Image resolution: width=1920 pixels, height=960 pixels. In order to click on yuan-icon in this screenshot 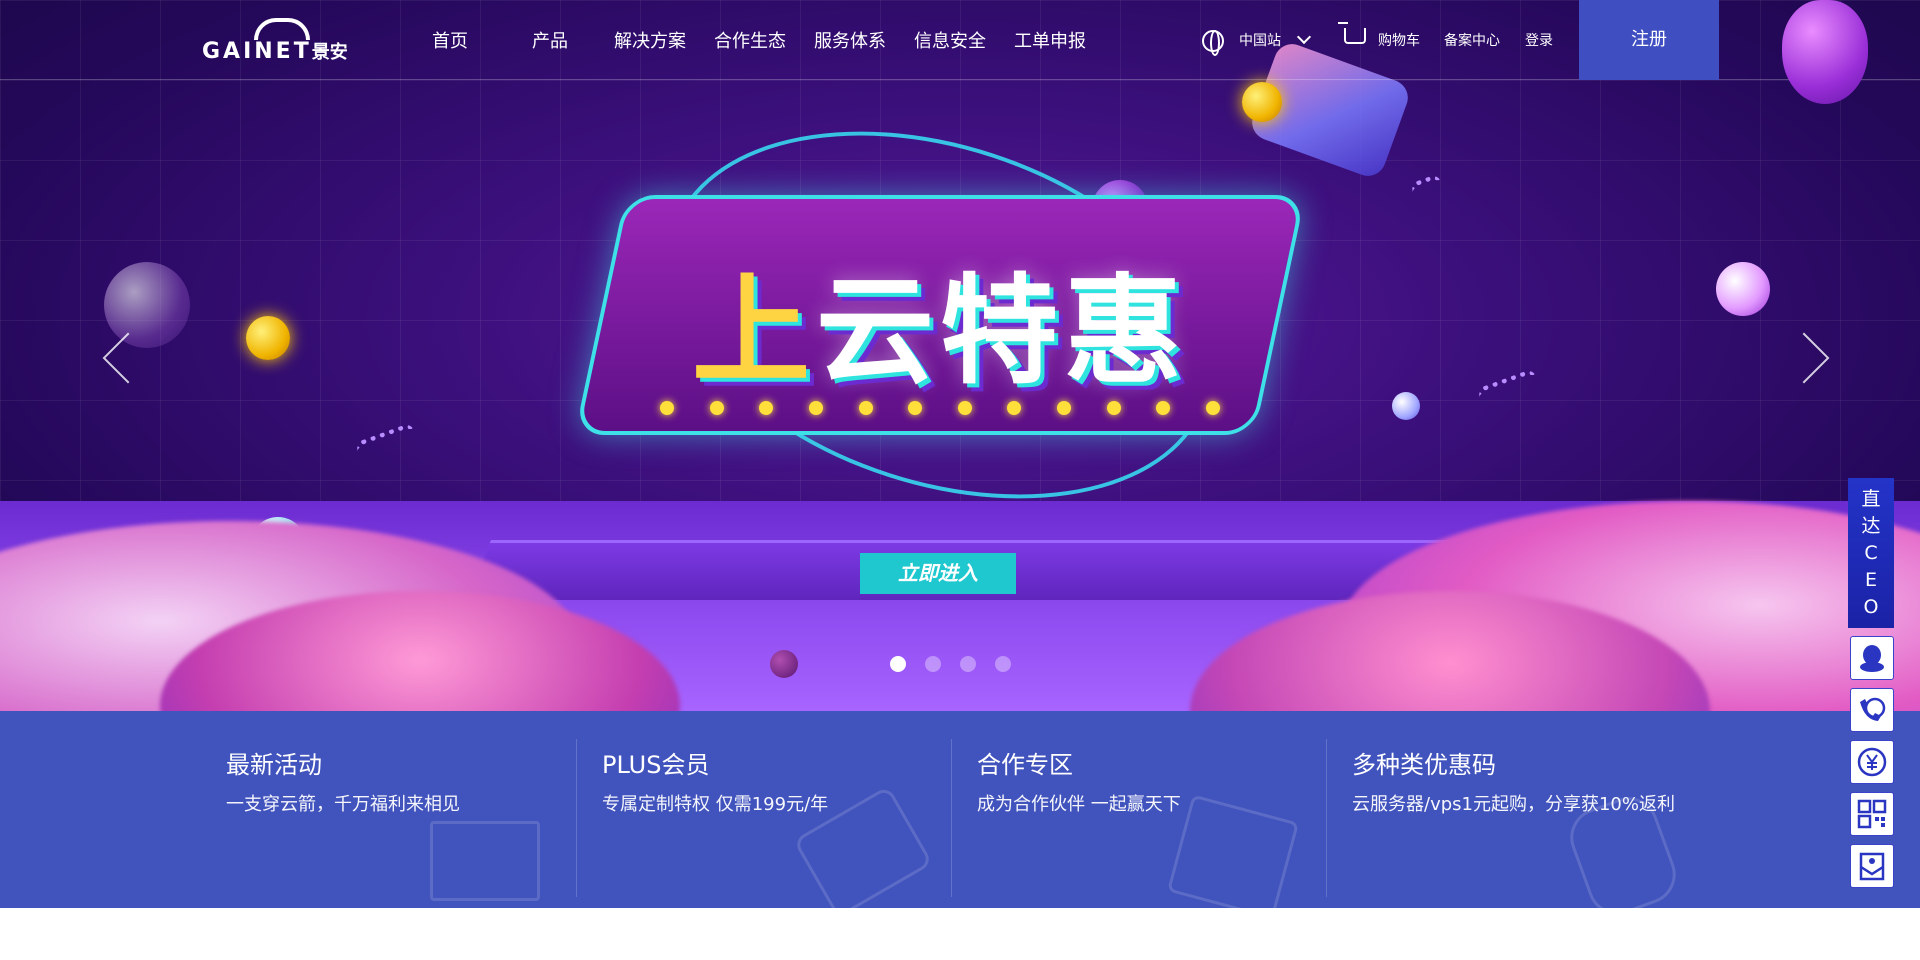, I will do `click(1872, 762)`.